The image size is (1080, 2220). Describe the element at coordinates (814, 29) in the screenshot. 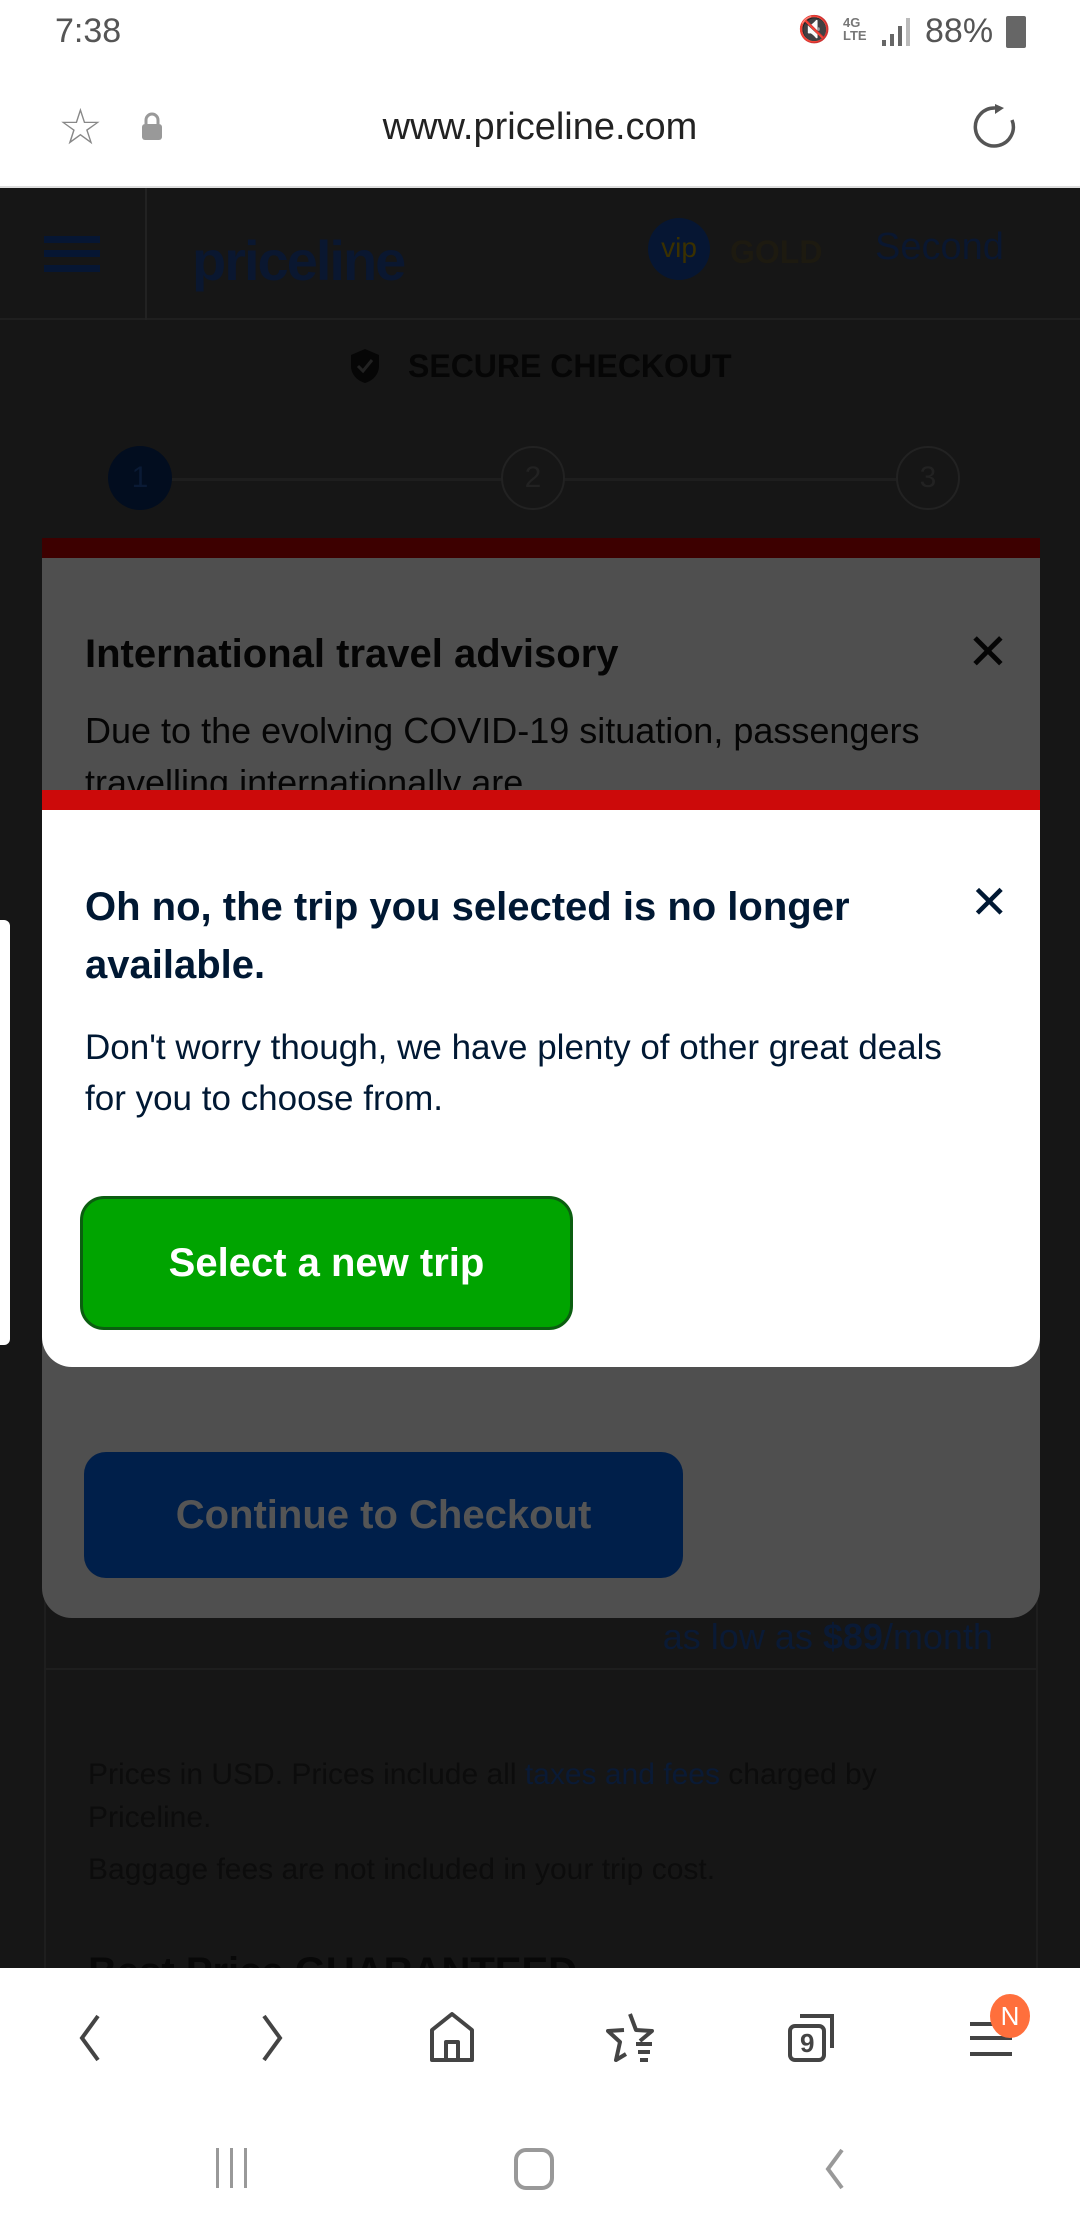

I see `mute-icon: 🔇` at that location.